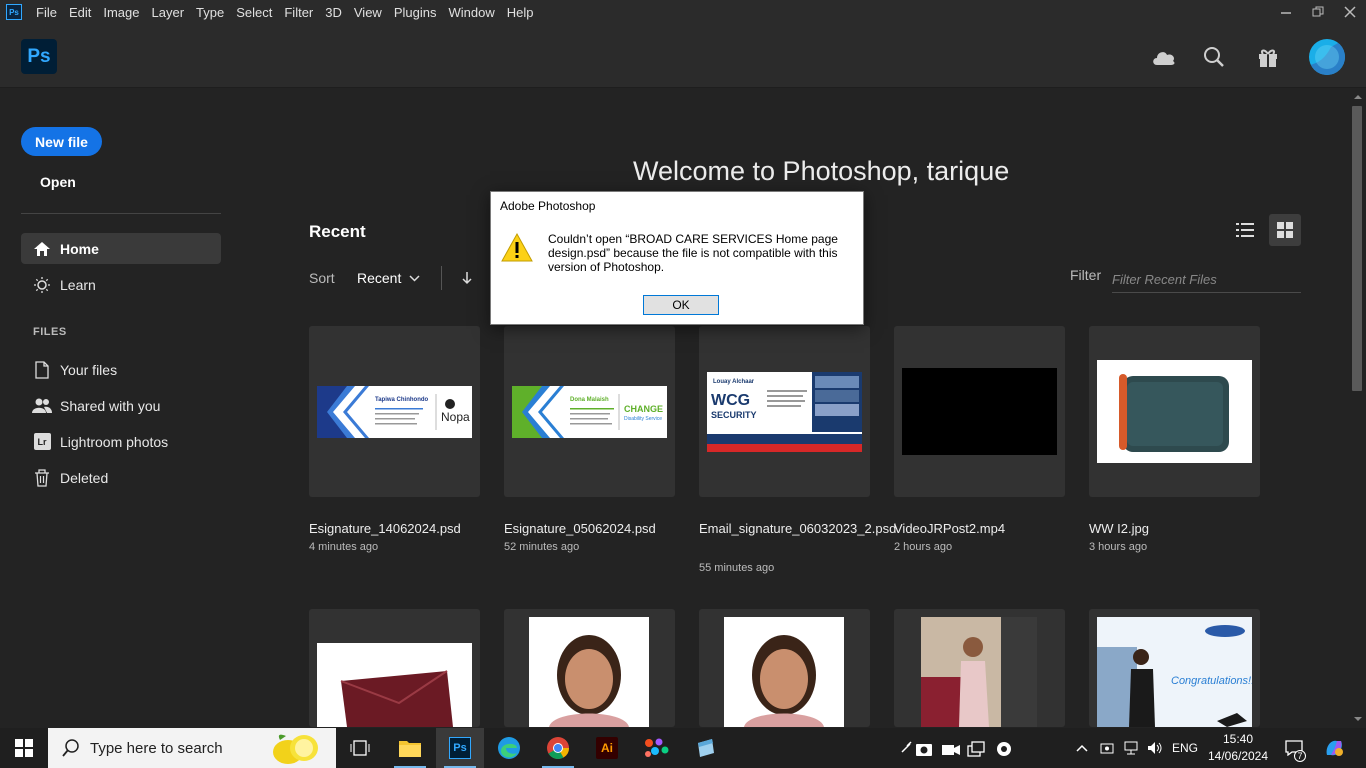 The height and width of the screenshot is (768, 1366). I want to click on menu-filter: Filter, so click(298, 12).